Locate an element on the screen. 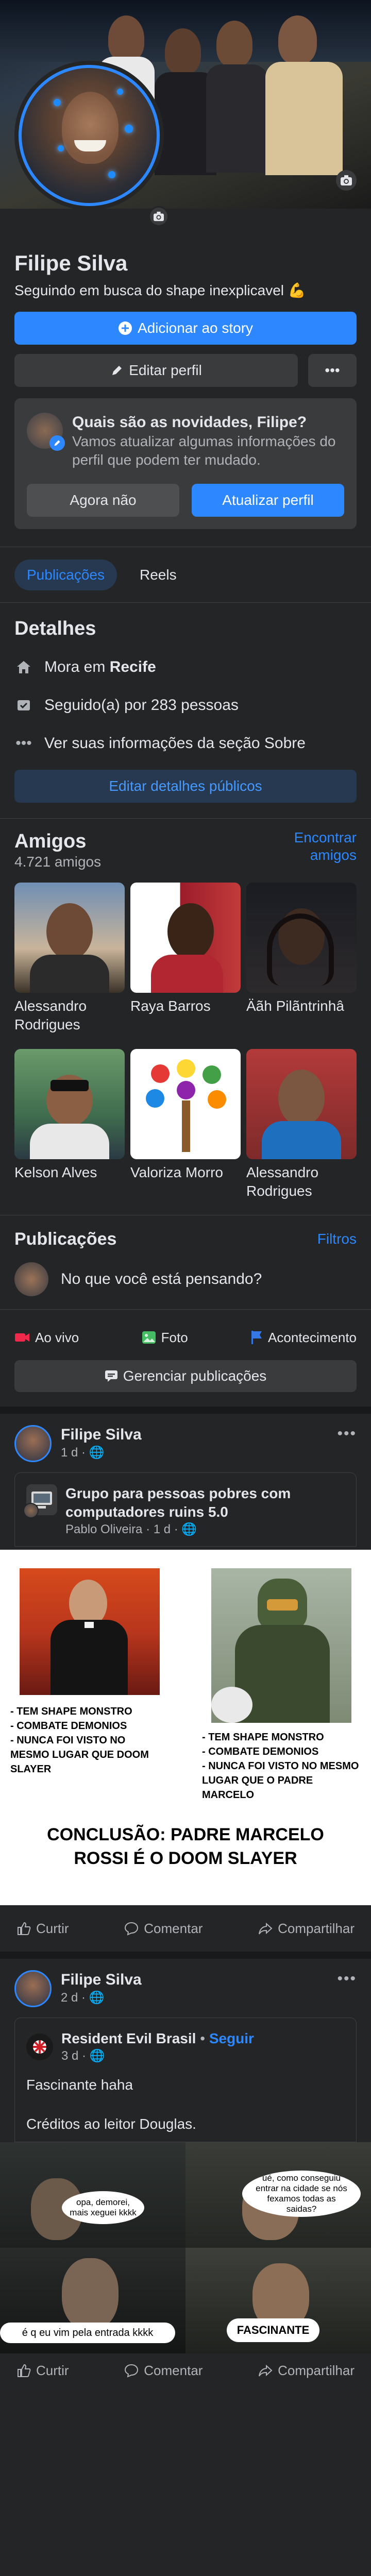 The height and width of the screenshot is (2576, 371). publications-title: Publicações is located at coordinates (65, 1239).